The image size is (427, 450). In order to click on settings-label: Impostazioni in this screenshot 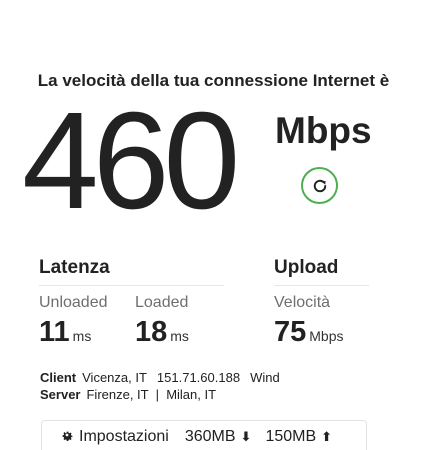, I will do `click(124, 436)`.